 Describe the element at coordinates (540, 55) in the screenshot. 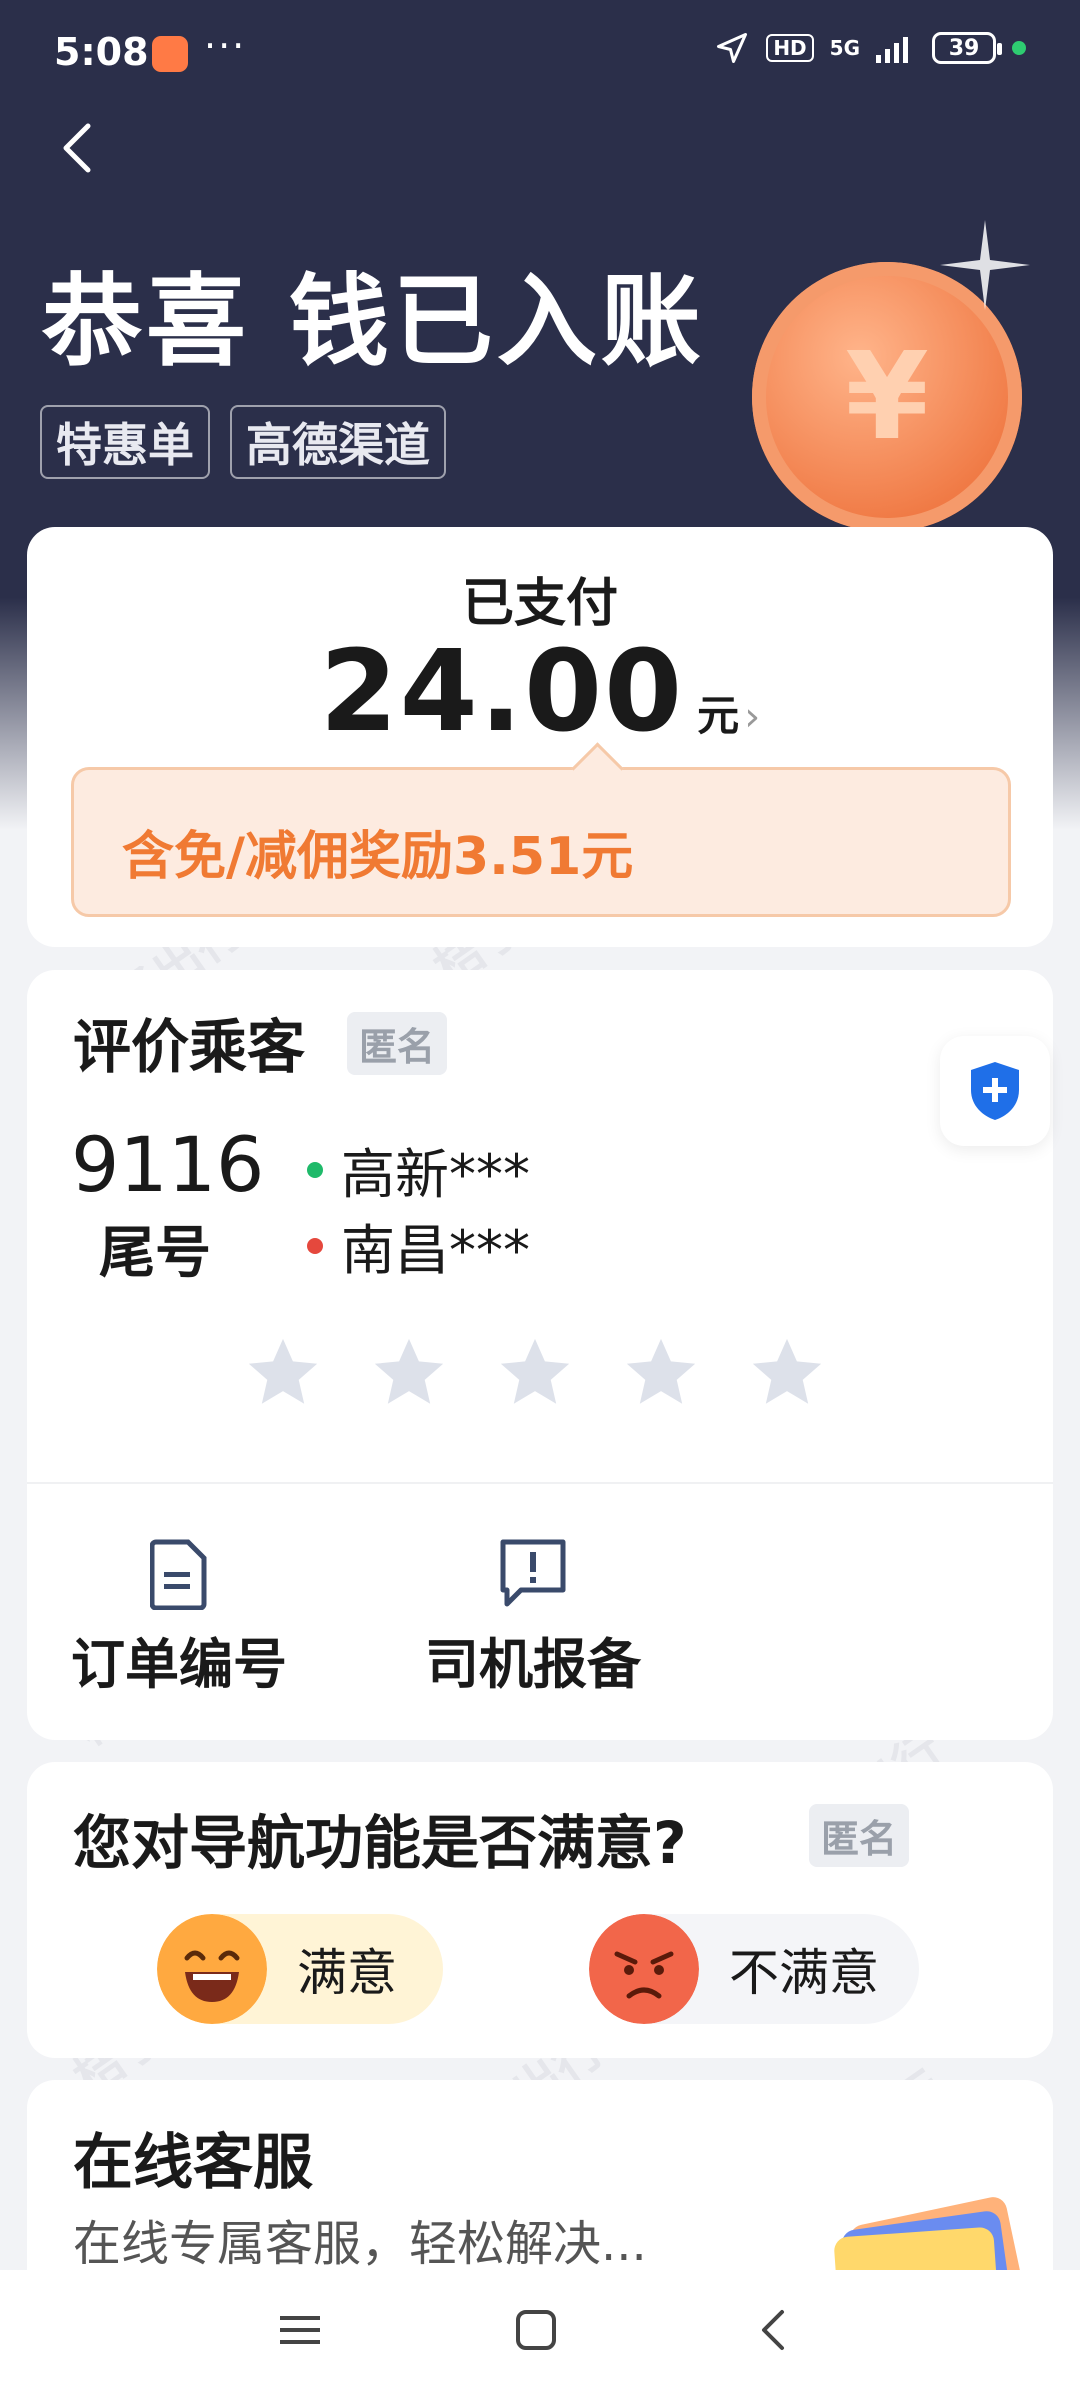

I see `status-bar: 5:08 ··· HD 5G 39` at that location.